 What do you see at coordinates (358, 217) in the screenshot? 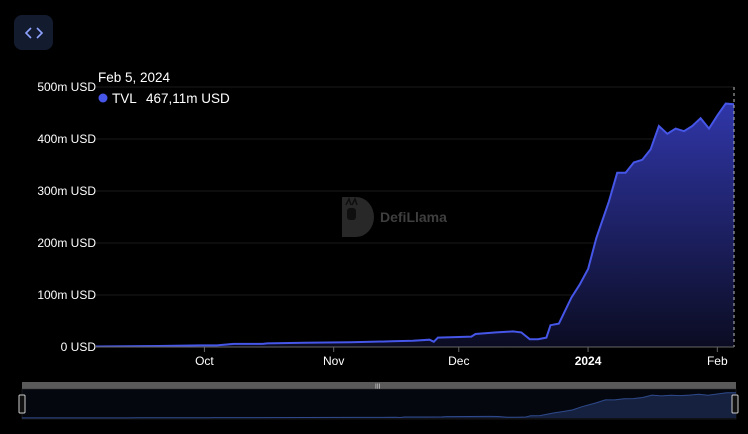
I see `llama-logo-icon` at bounding box center [358, 217].